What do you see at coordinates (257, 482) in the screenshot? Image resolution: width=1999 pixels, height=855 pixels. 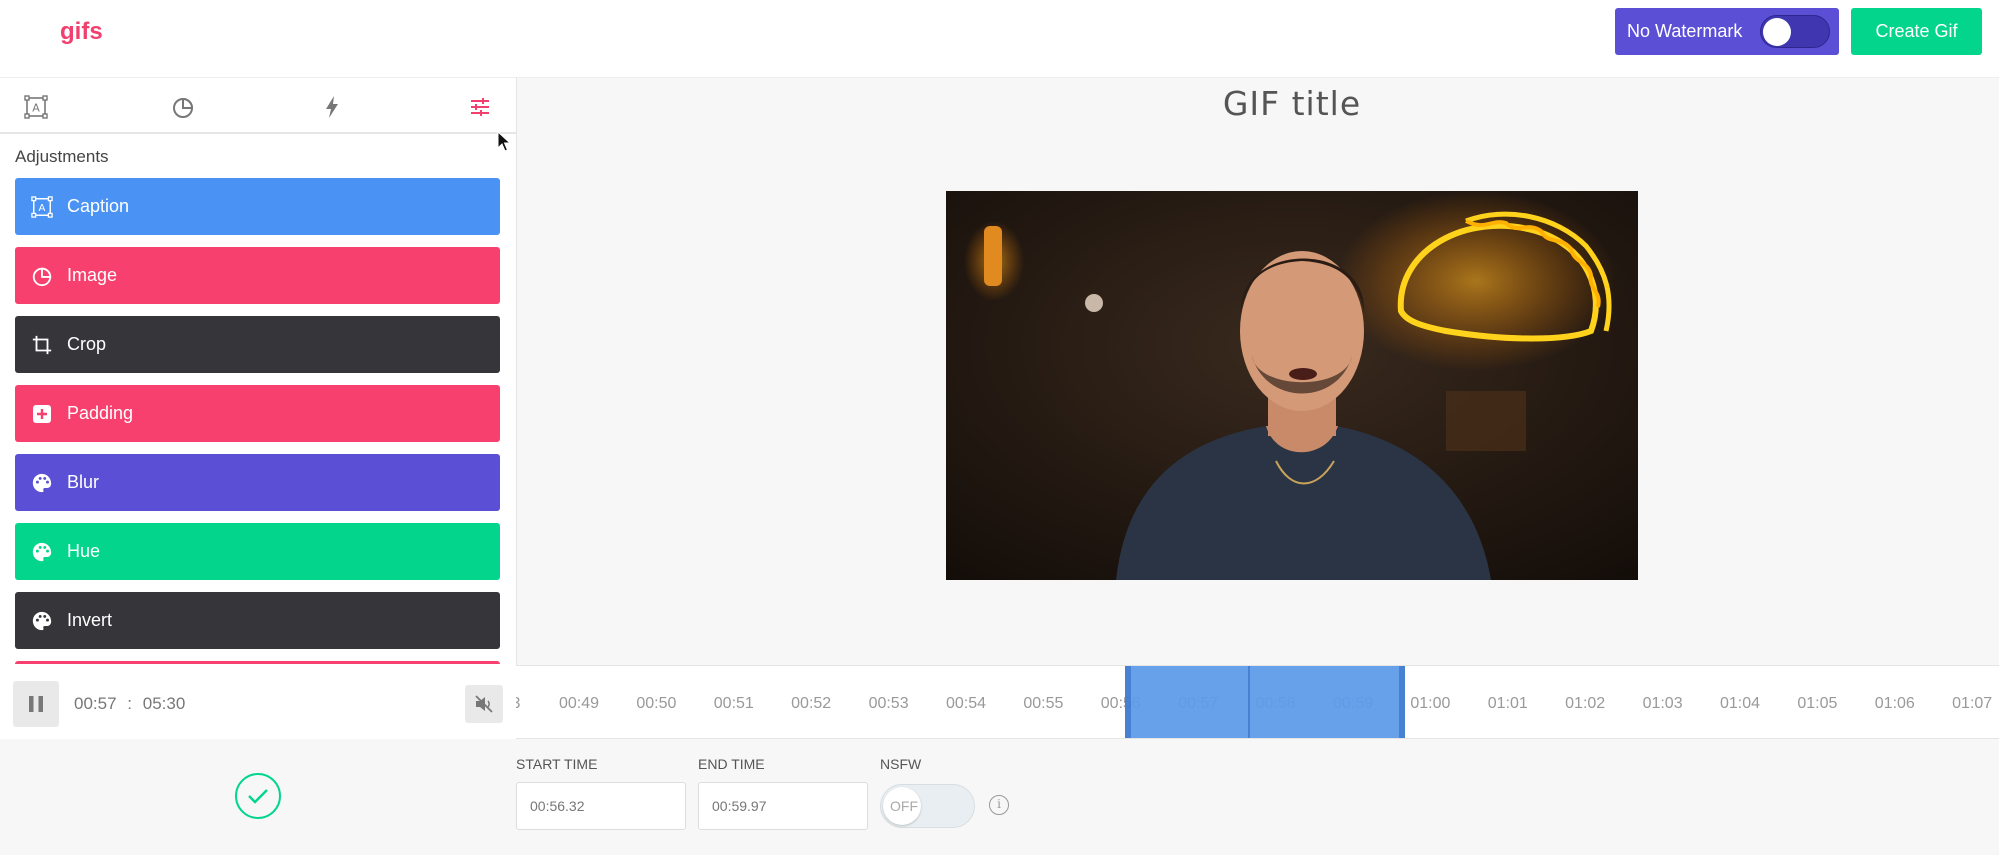 I see `adjustment-blur: Blur` at bounding box center [257, 482].